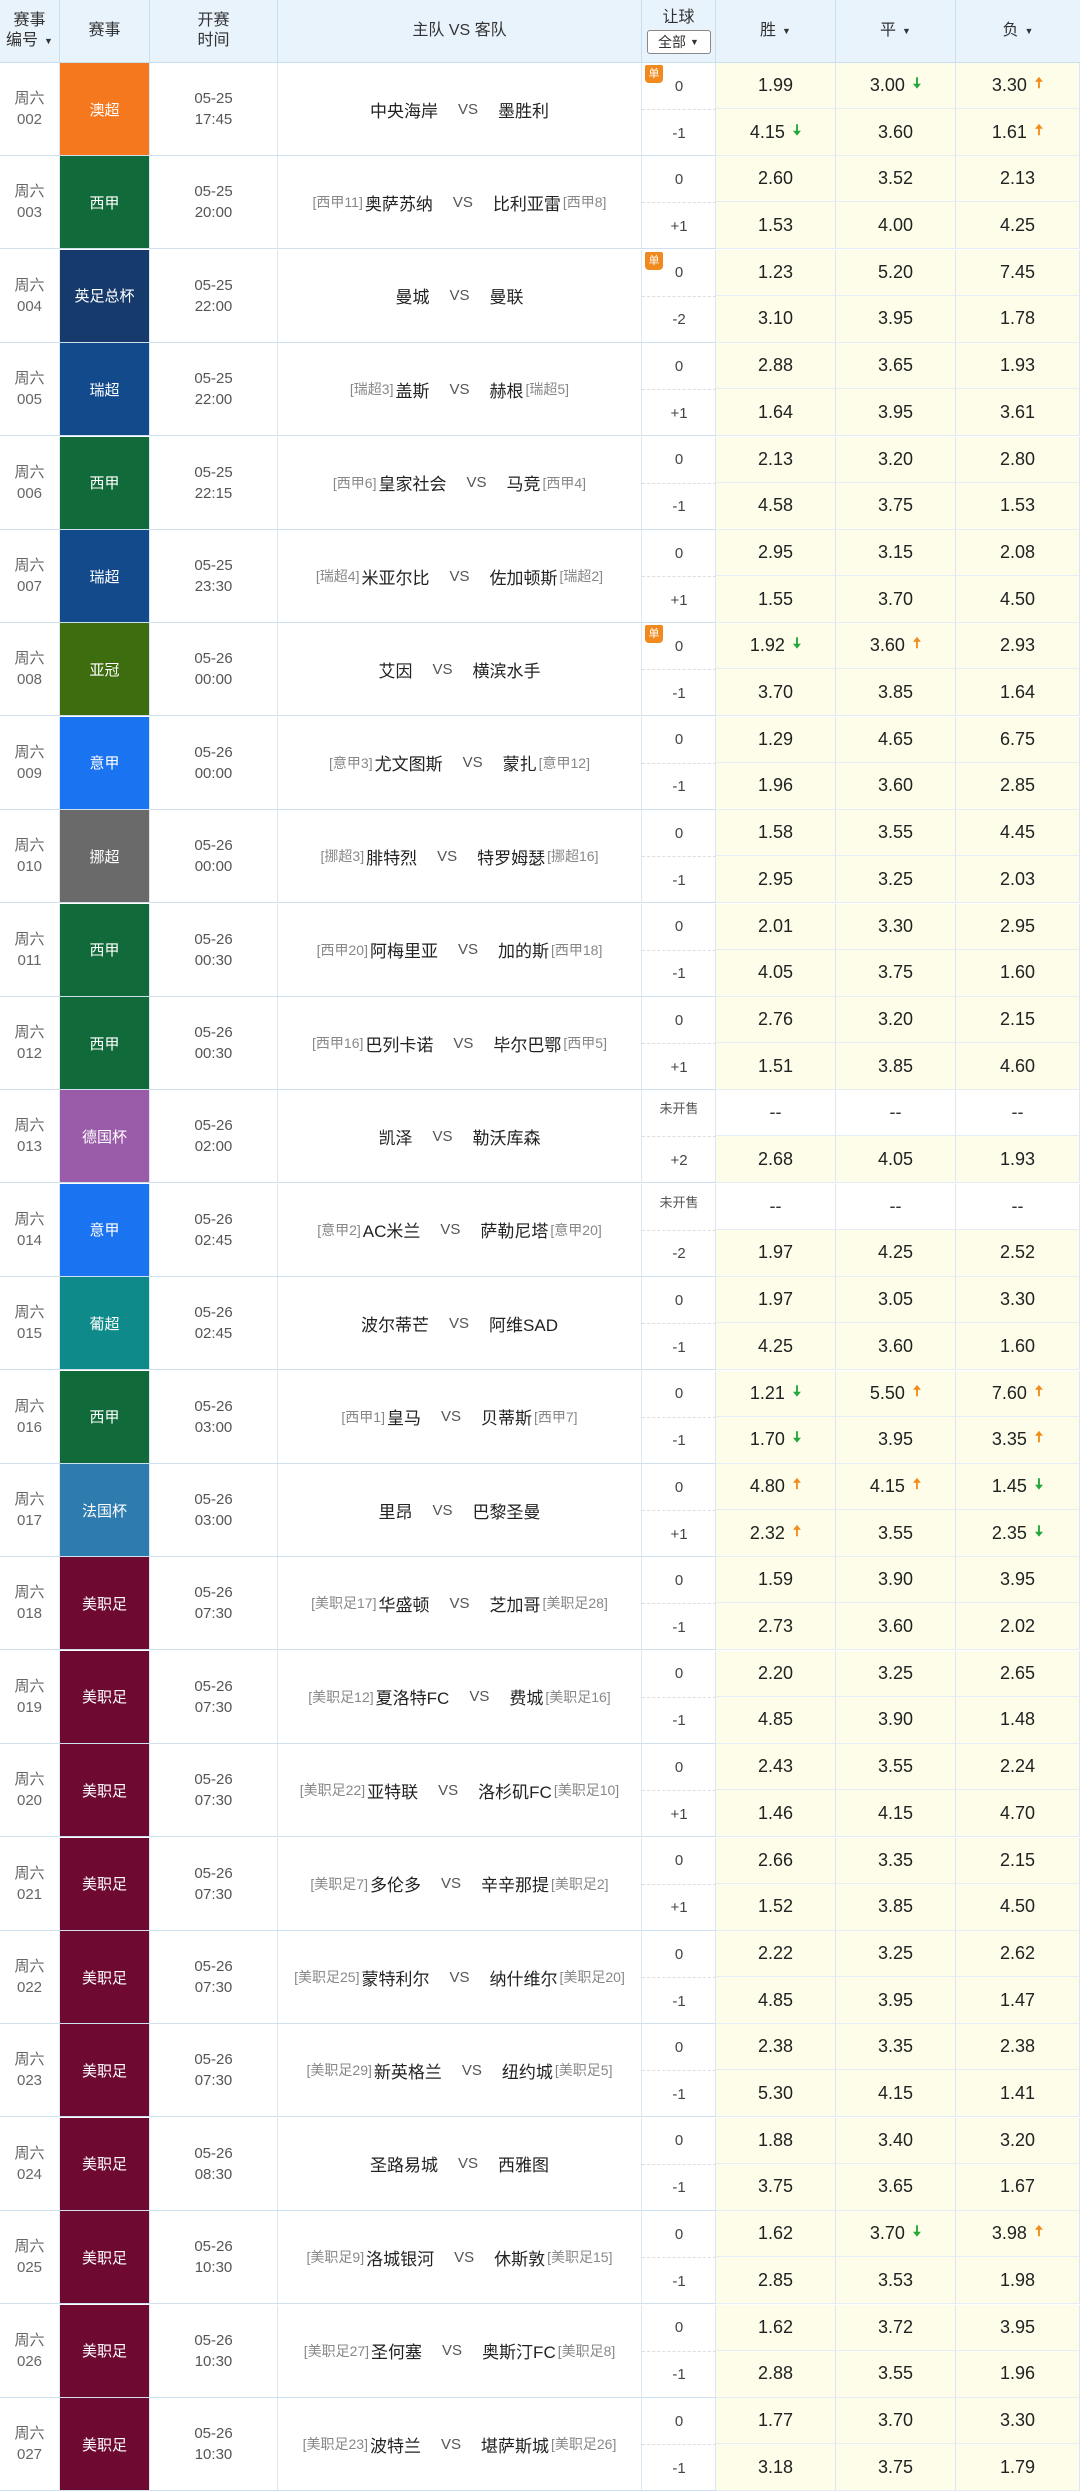 Image resolution: width=1080 pixels, height=2492 pixels. What do you see at coordinates (460, 2350) in the screenshot?
I see `teams: [美职足27] 圣何塞 VS 奥斯汀FC [美职足8]` at bounding box center [460, 2350].